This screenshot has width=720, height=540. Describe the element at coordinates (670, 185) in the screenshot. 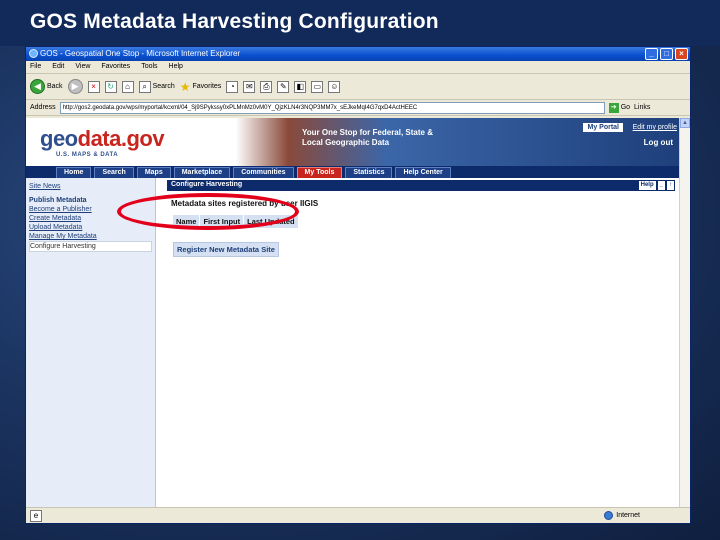

I see `panel-maximize-button: ↑` at that location.